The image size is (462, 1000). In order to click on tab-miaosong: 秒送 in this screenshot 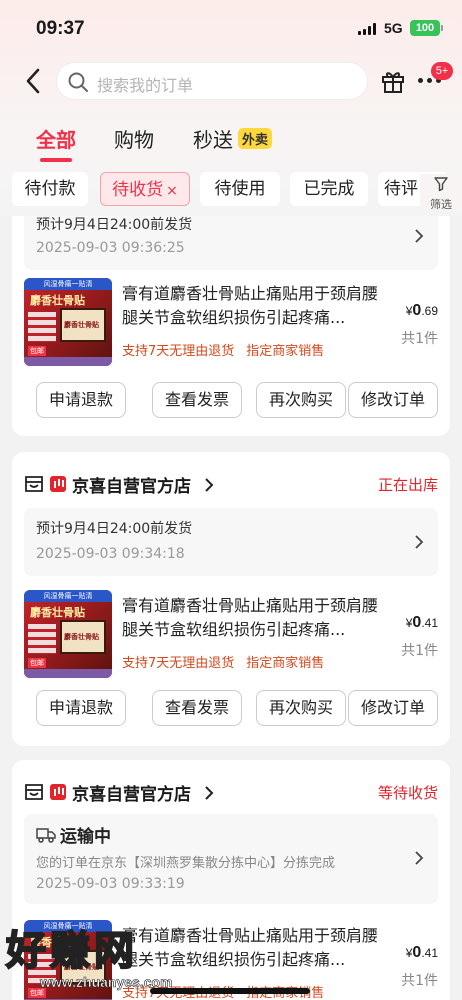, I will do `click(213, 138)`.